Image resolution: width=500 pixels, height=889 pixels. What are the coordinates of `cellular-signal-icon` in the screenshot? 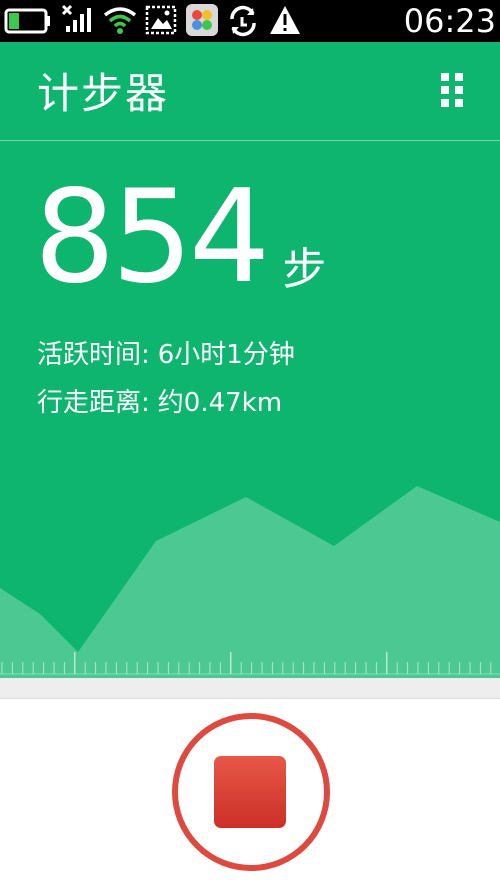 It's located at (76, 18).